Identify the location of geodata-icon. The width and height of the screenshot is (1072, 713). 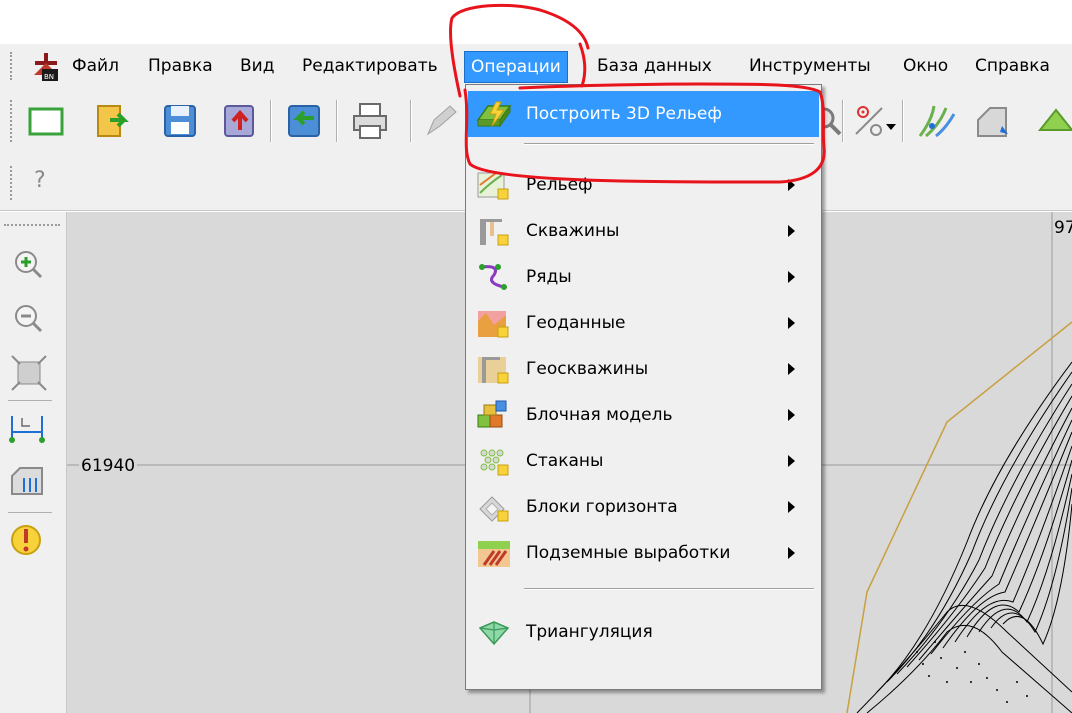
(494, 323).